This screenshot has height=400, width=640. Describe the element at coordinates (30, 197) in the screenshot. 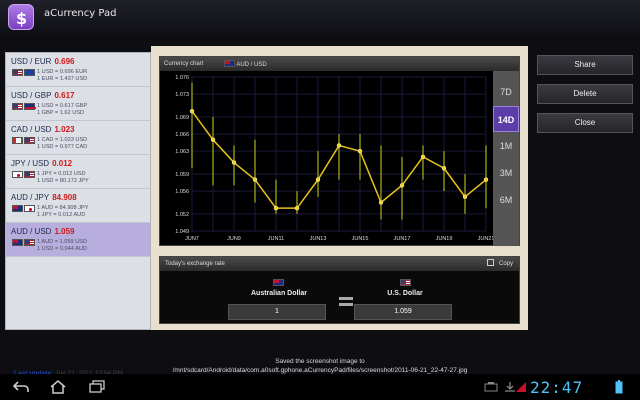

I see `pair-label: AUD / JPY` at that location.